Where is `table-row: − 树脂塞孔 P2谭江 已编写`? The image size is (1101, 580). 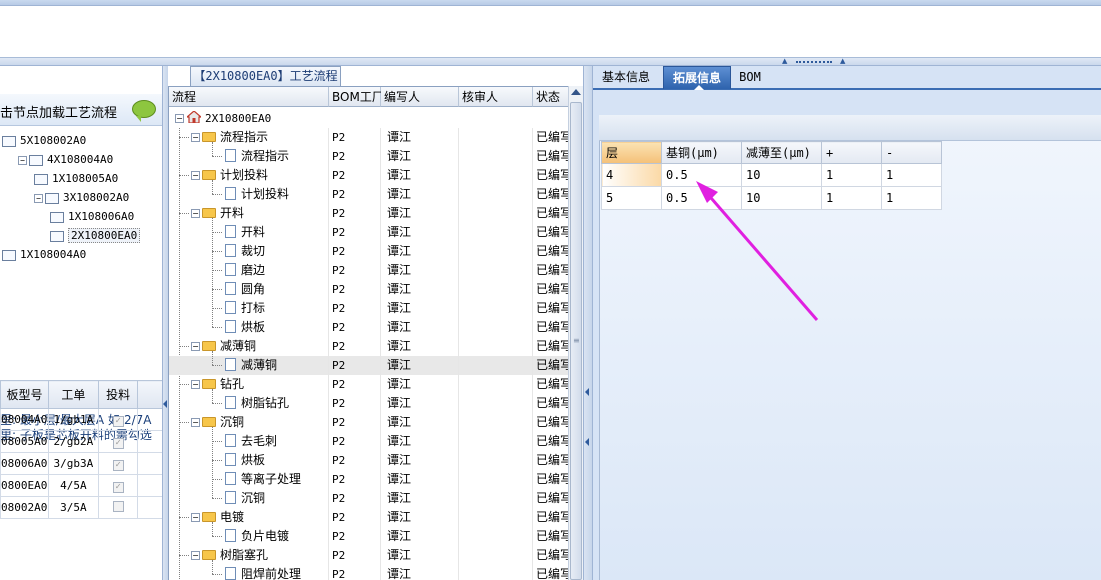 table-row: − 树脂塞孔 P2谭江 已编写 is located at coordinates (368, 555).